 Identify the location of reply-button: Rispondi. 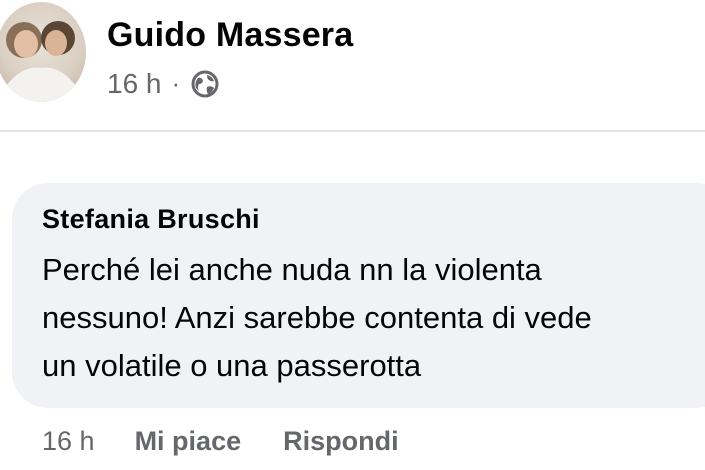
(341, 441).